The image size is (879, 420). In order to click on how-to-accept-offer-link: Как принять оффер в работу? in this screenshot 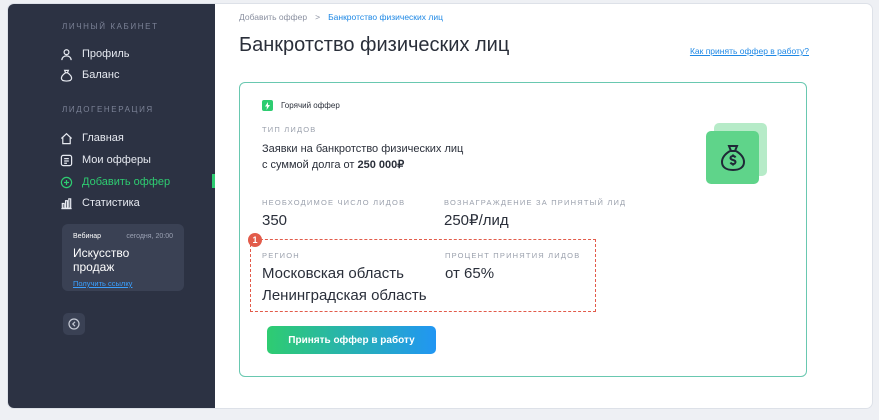, I will do `click(749, 51)`.